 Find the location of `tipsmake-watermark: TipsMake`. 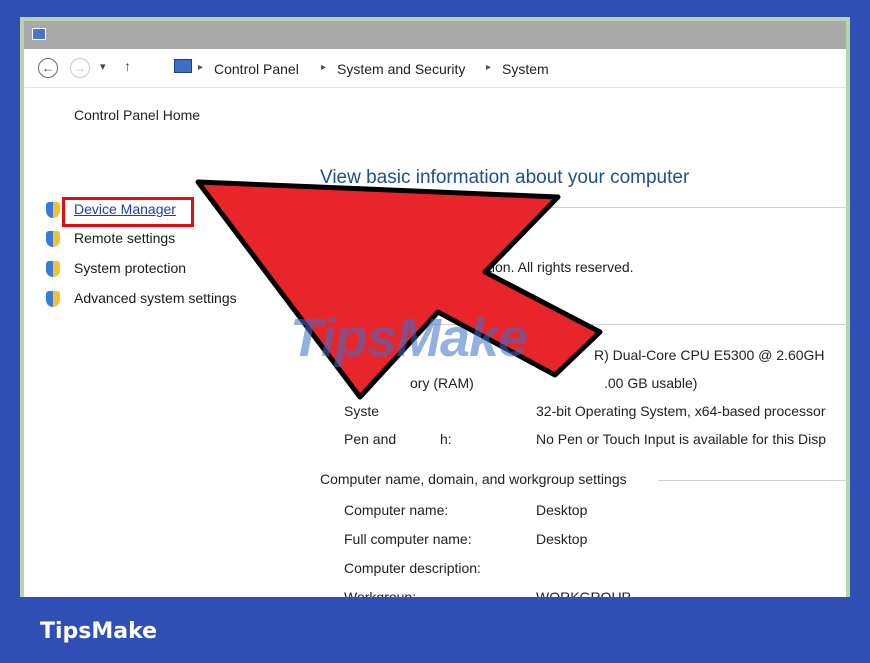

tipsmake-watermark: TipsMake is located at coordinates (409, 338).